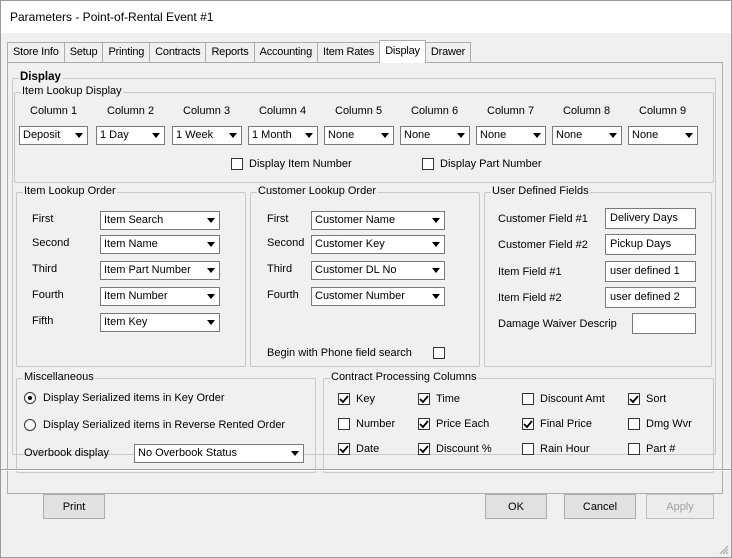 The width and height of the screenshot is (732, 558). What do you see at coordinates (30, 398) in the screenshot?
I see `radio-selected-dot-icon` at bounding box center [30, 398].